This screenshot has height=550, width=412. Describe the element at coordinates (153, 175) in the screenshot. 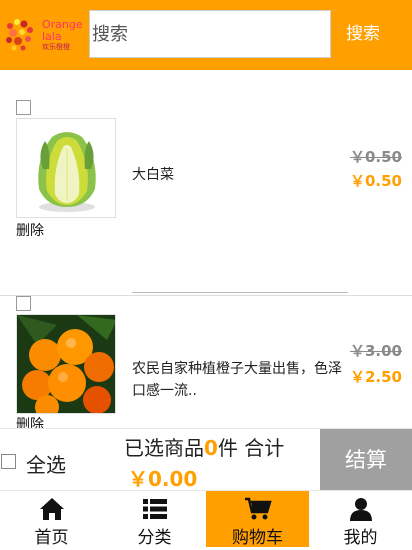

I see `product-name: 大白菜` at that location.